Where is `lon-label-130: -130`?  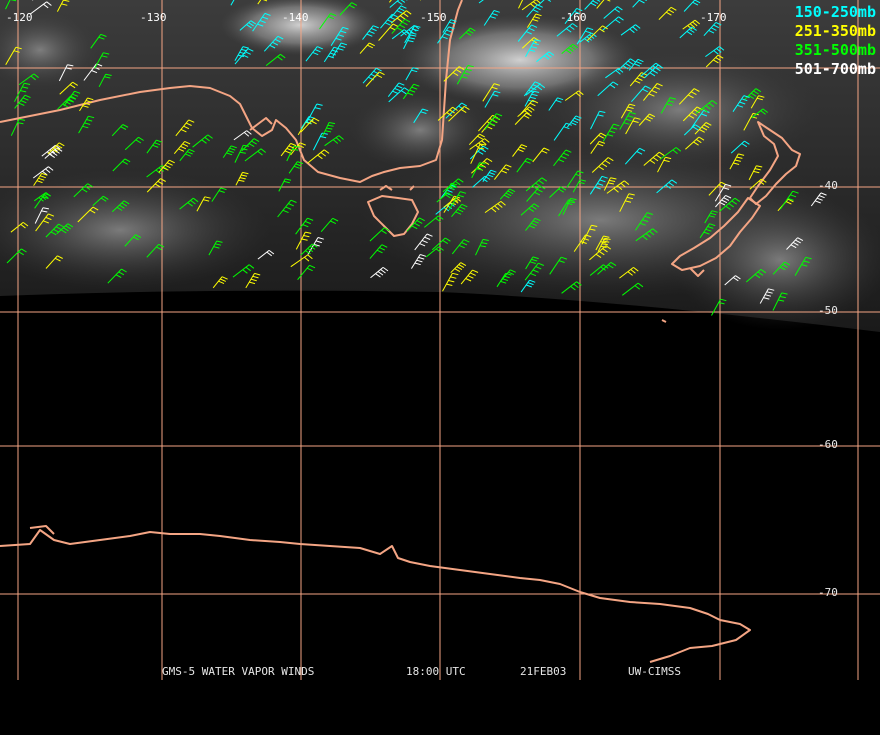 lon-label-130: -130 is located at coordinates (153, 18).